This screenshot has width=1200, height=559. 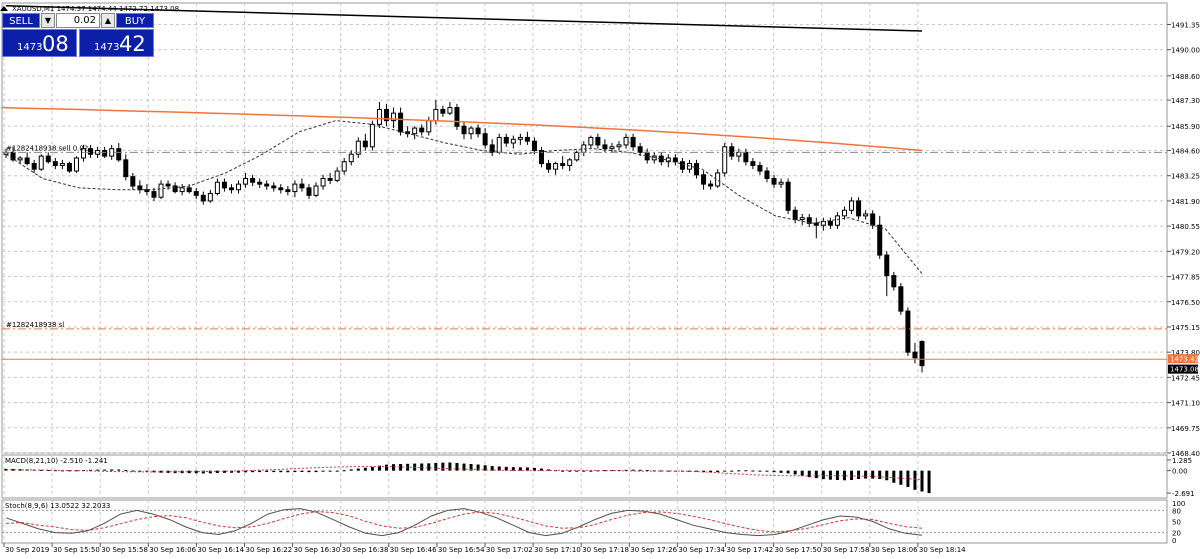 I want to click on buy-button: BUY, so click(x=135, y=20).